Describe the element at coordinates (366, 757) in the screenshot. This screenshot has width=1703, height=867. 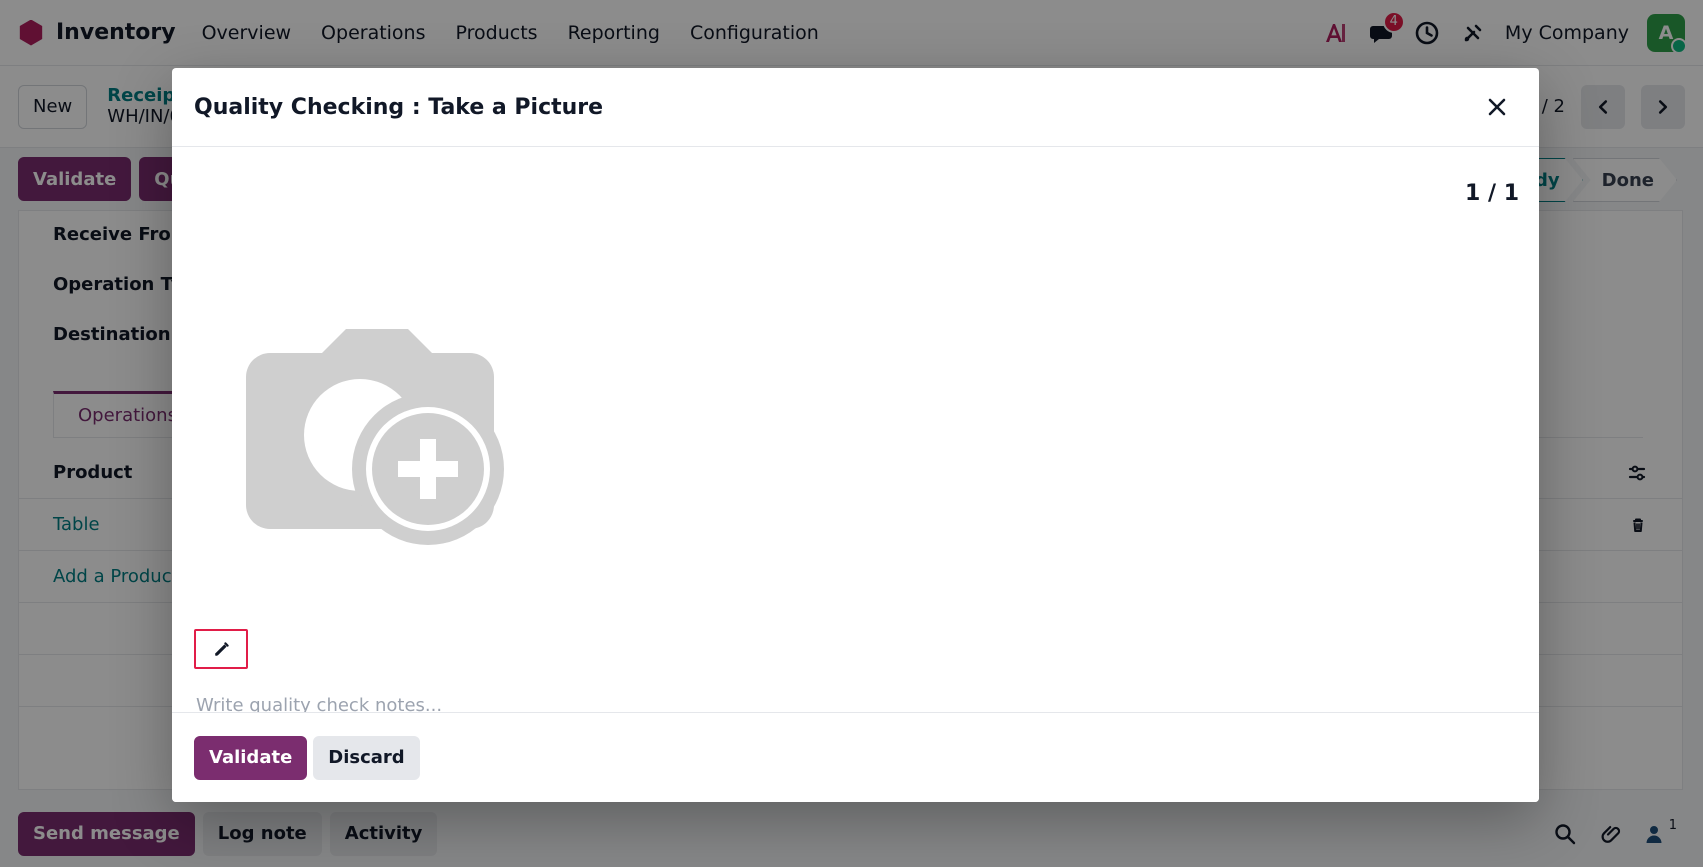
I see `dialog-discard-button: Discard` at that location.